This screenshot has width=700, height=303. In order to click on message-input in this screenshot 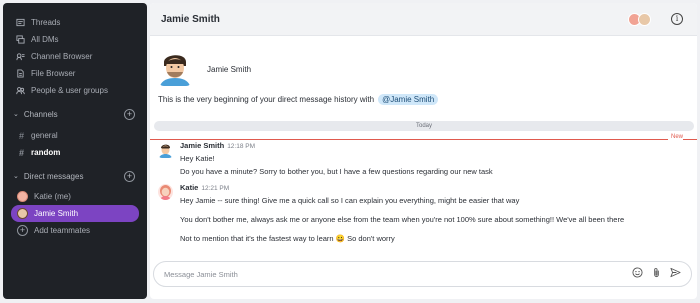, I will do `click(374, 274)`.